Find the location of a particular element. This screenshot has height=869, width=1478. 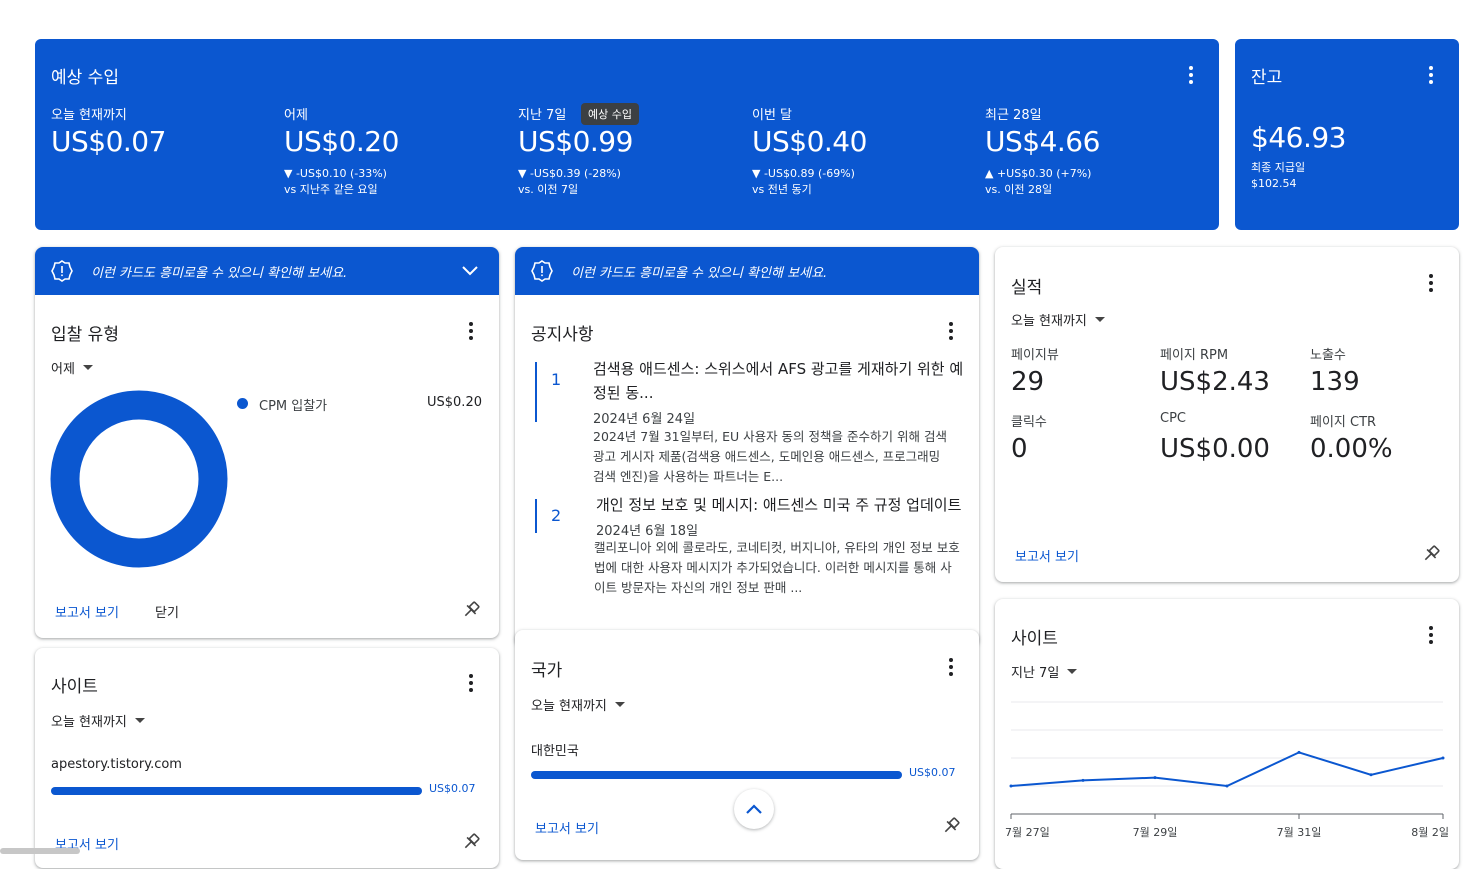

stat-label-page-rpm: 페이지 RPM is located at coordinates (1194, 355).